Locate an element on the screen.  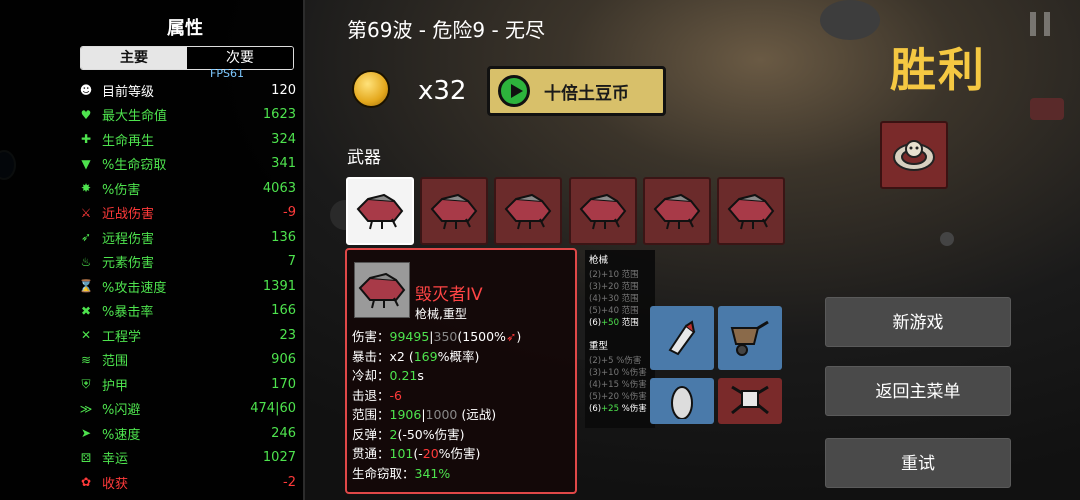
set-bonus-line: (5)+40 范围 is located at coordinates (614, 311).